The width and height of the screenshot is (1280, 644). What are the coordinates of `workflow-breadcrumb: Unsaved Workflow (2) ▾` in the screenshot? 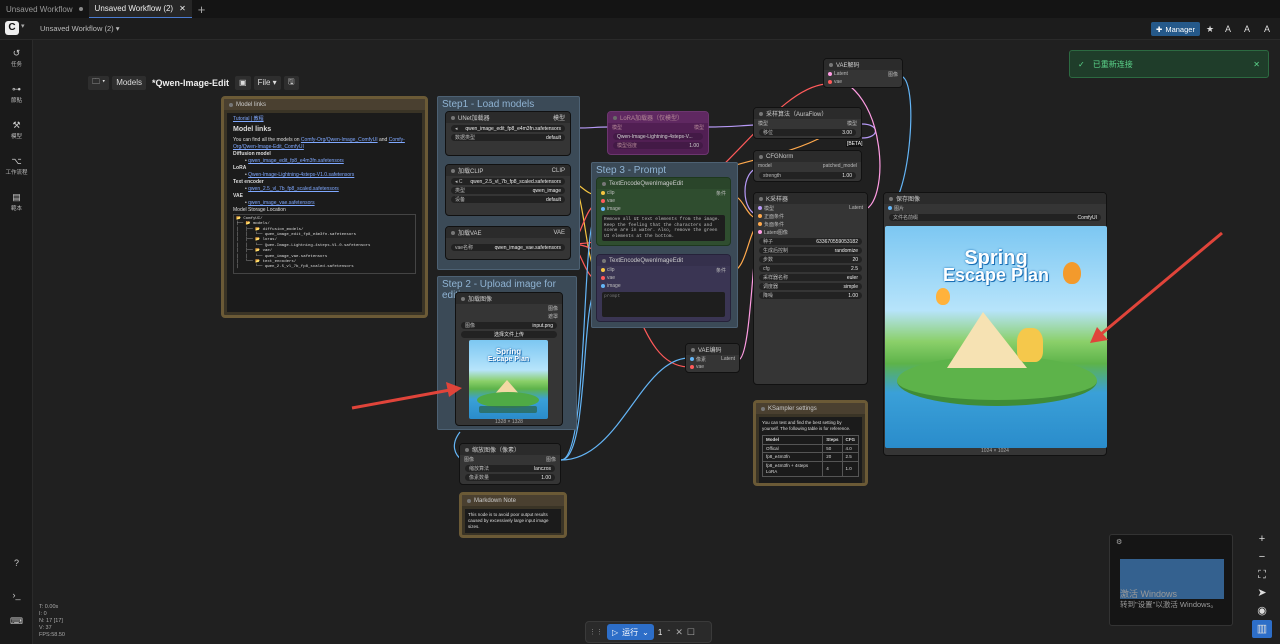 It's located at (80, 28).